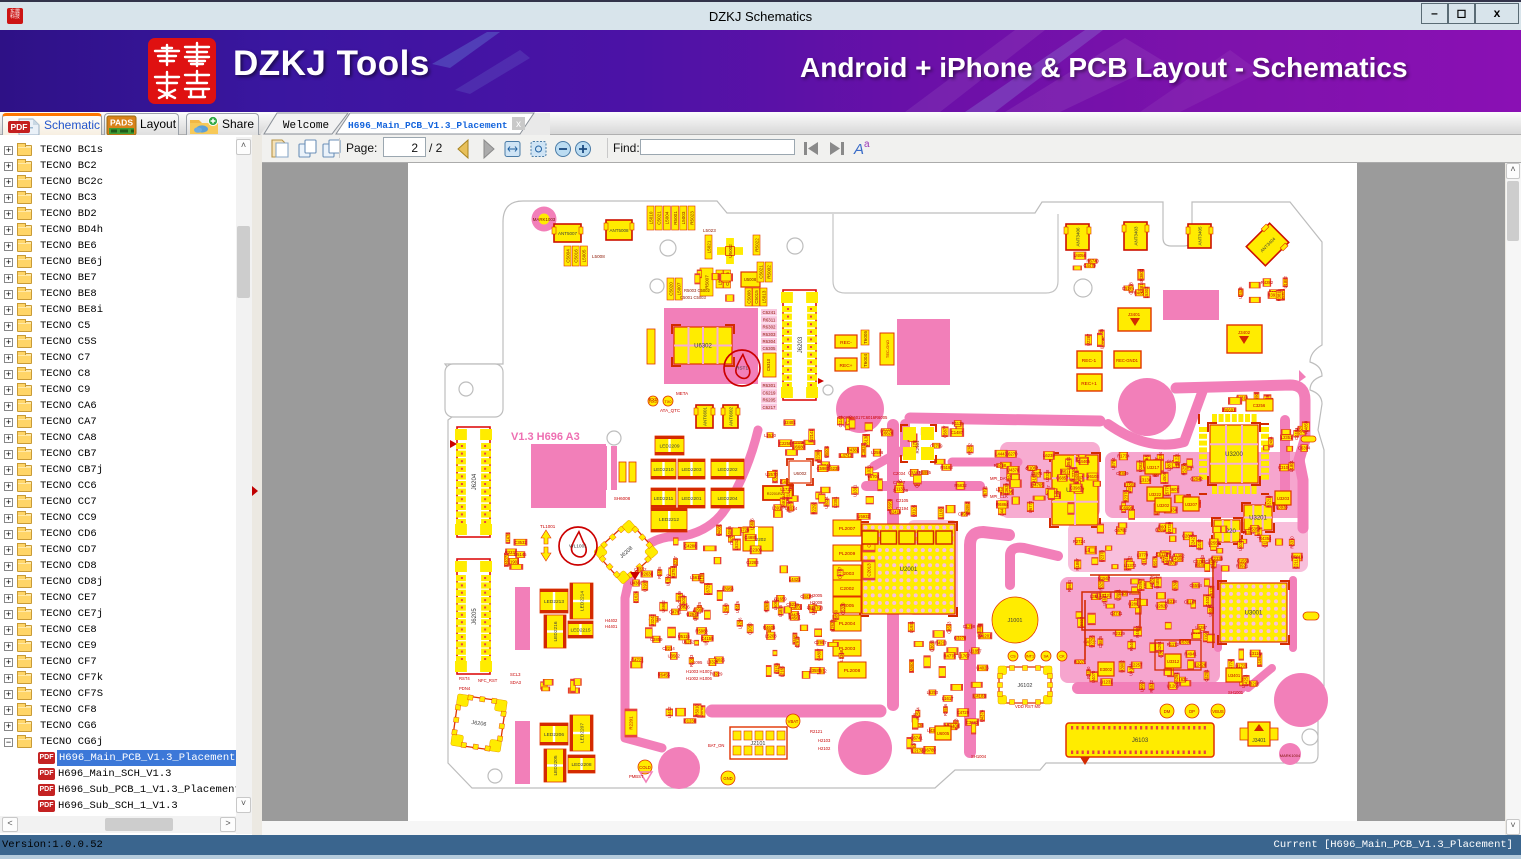 Image resolution: width=1521 pixels, height=859 pixels. I want to click on svg-text: L5776, so click(1167, 490).